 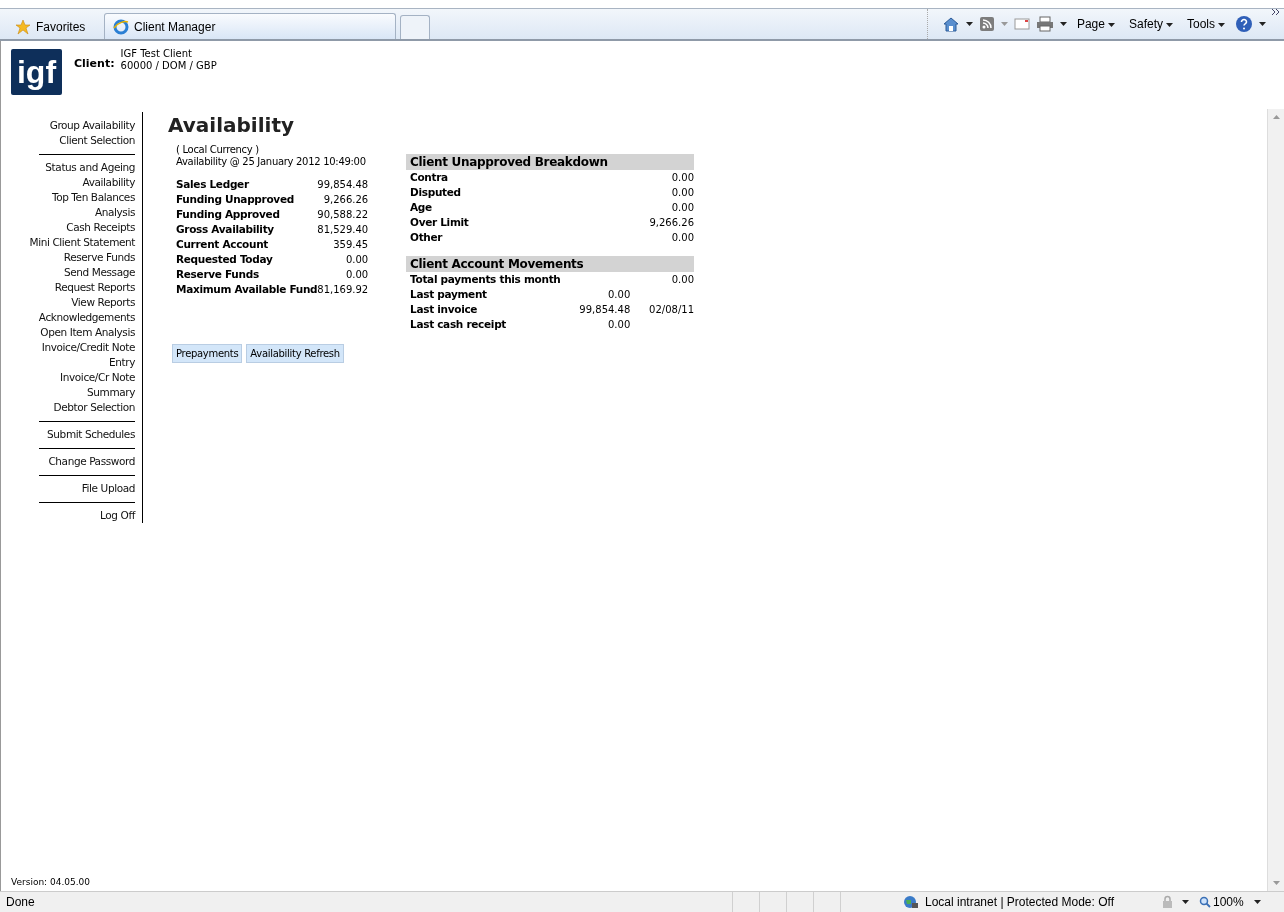 What do you see at coordinates (91, 434) in the screenshot?
I see `sidebar-link: Submit Schedules` at bounding box center [91, 434].